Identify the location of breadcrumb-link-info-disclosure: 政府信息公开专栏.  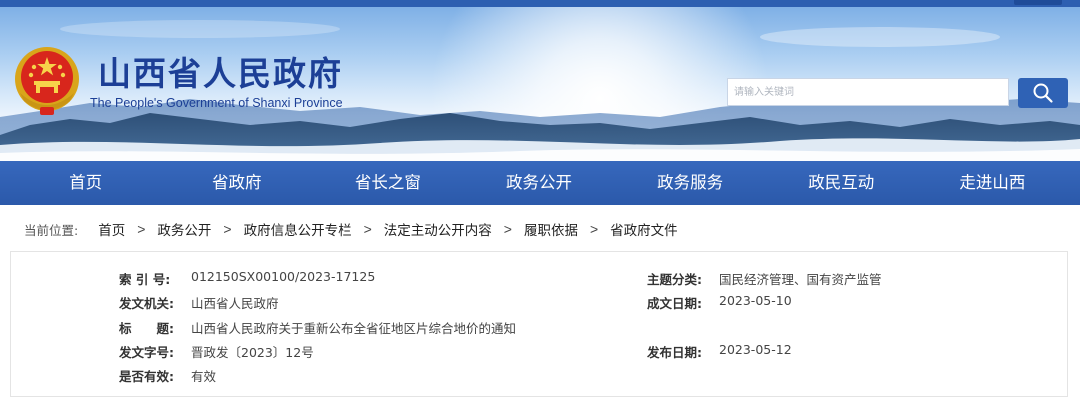
(298, 229).